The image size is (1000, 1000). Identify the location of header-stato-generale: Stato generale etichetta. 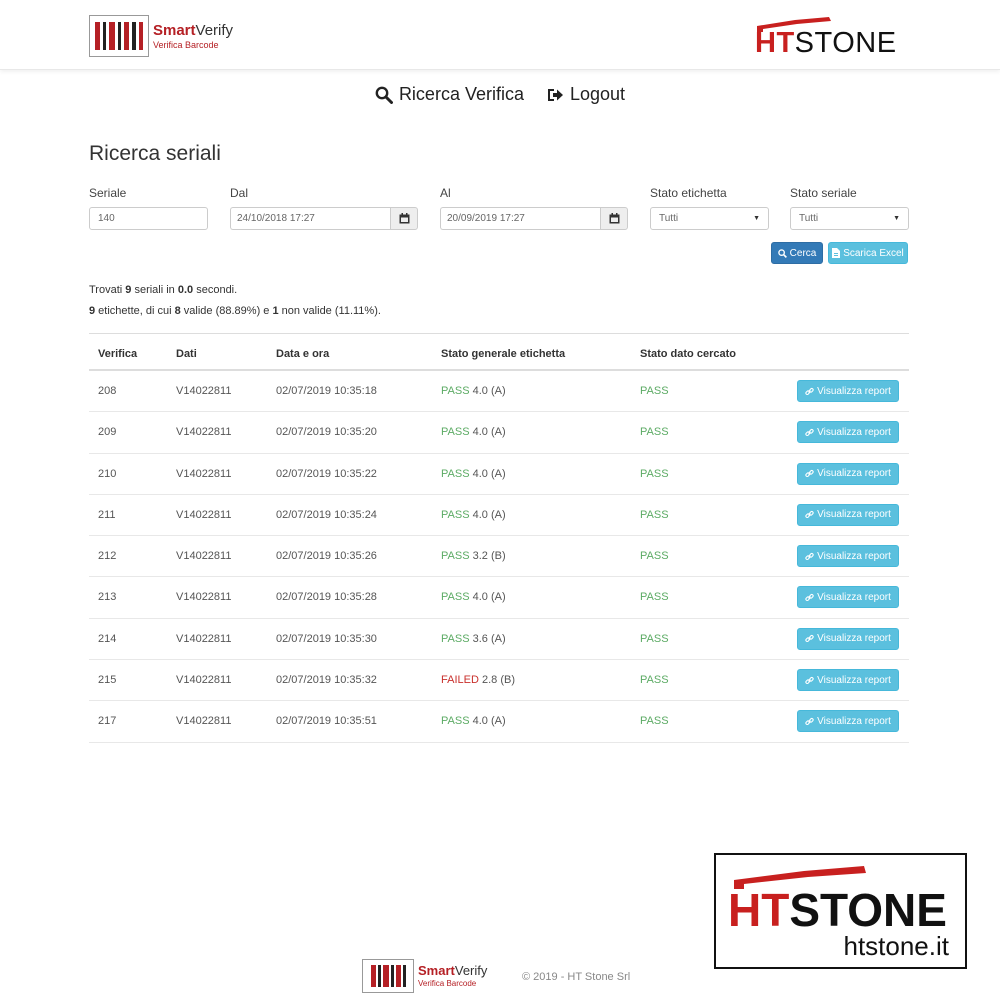
(503, 354).